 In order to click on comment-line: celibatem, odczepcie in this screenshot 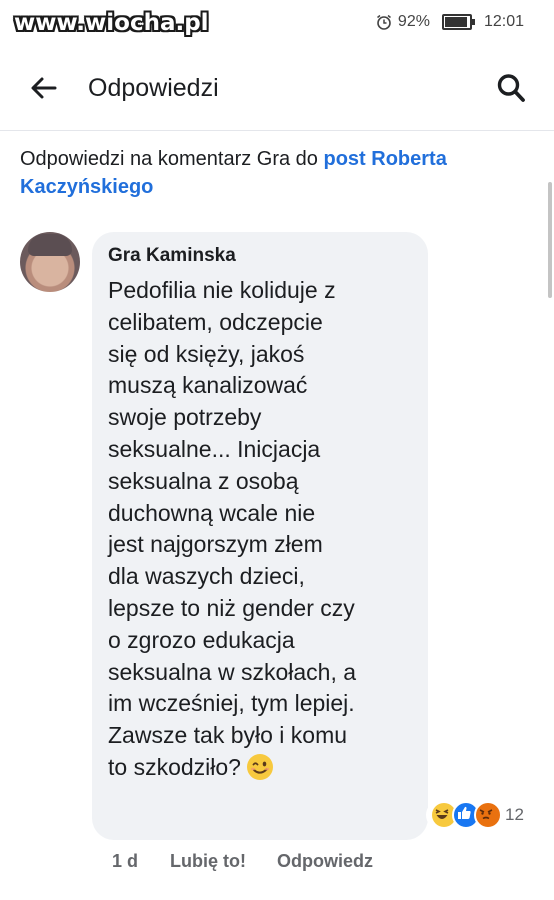, I will do `click(215, 321)`.